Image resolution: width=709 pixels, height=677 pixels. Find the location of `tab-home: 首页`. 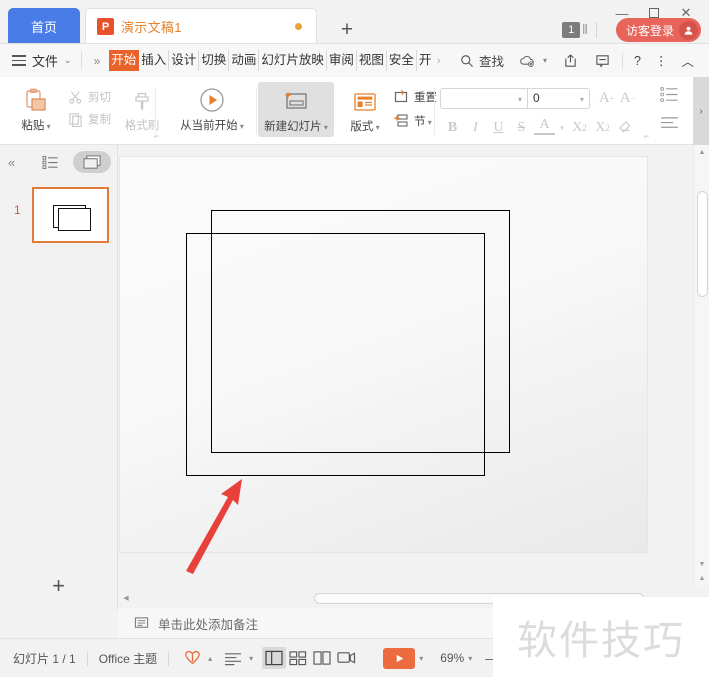

tab-home: 首页 is located at coordinates (44, 26).